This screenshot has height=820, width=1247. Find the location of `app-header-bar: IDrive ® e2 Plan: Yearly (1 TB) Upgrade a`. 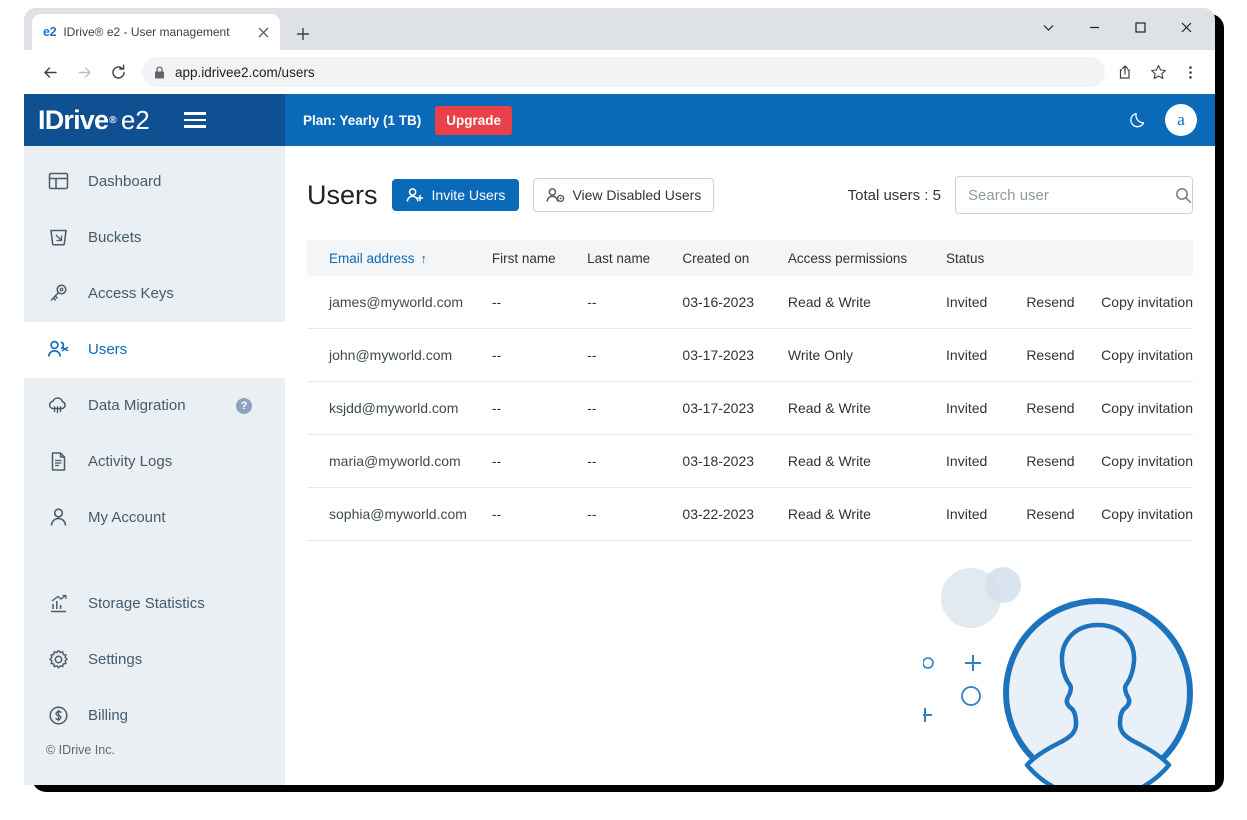

app-header-bar: IDrive ® e2 Plan: Yearly (1 TB) Upgrade a is located at coordinates (619, 120).